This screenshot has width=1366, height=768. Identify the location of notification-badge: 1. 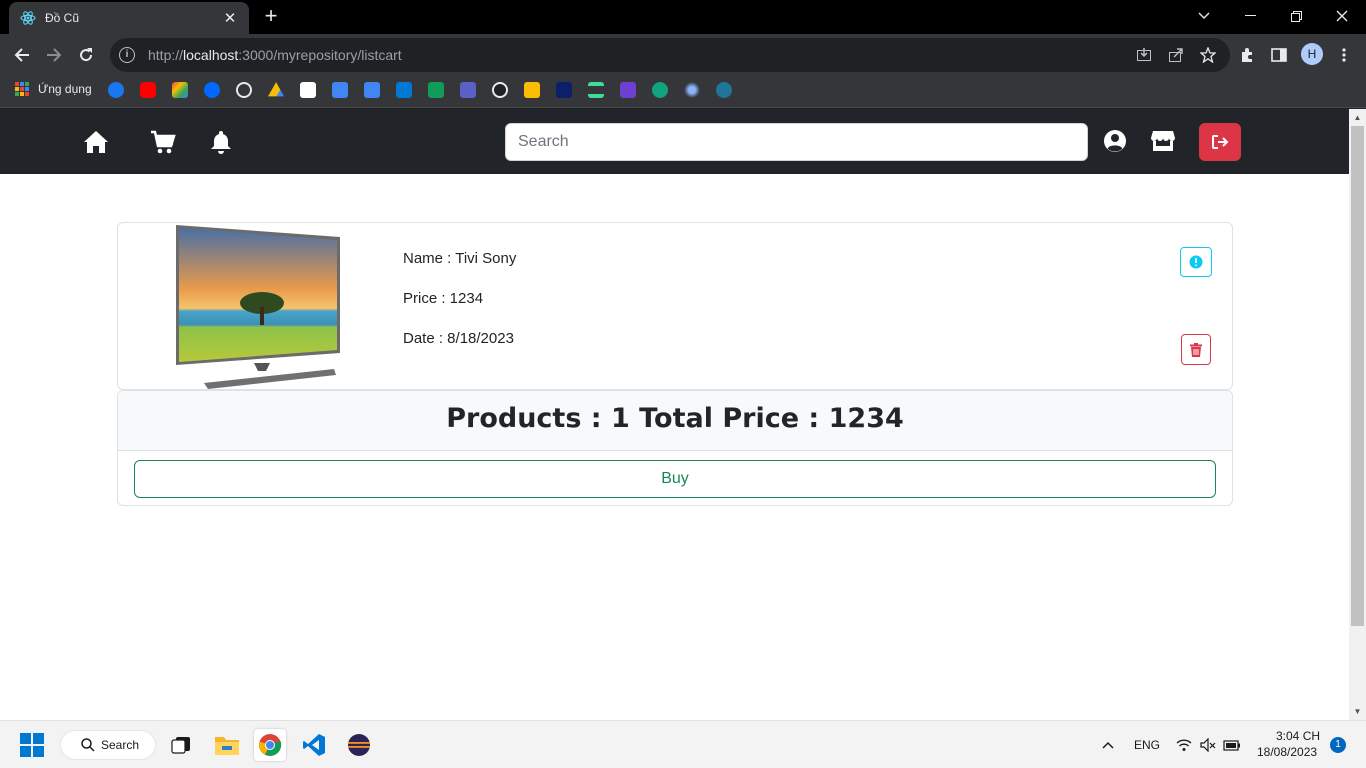
(1338, 745).